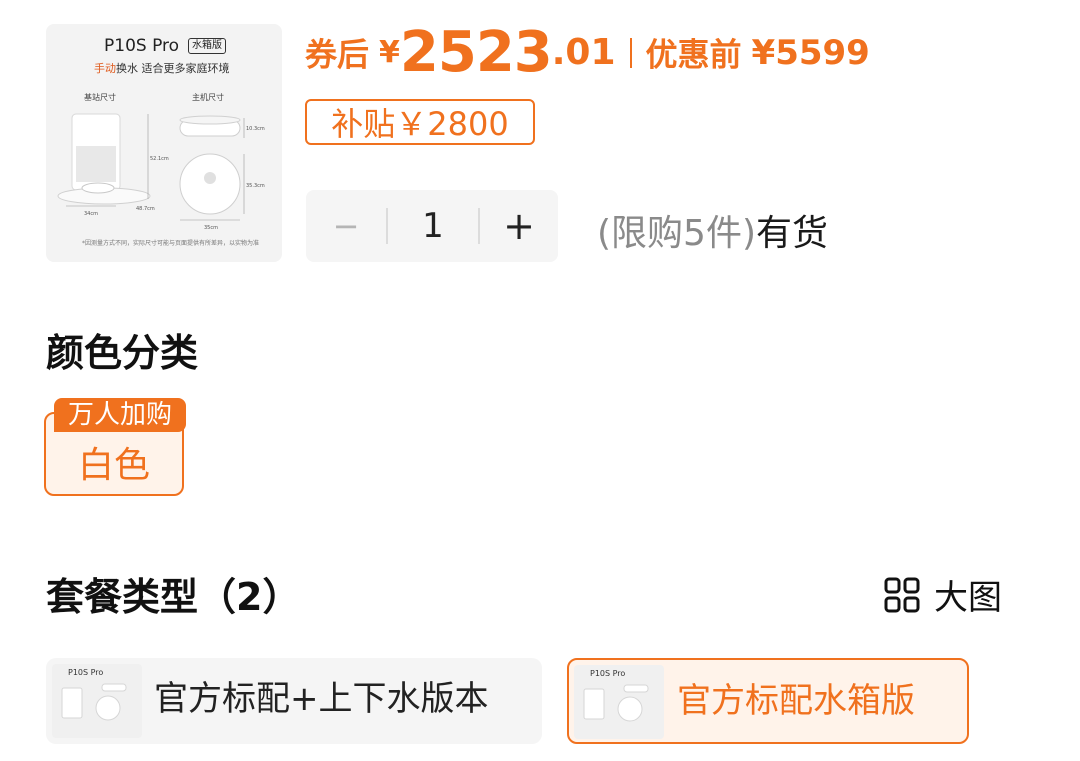 The image size is (1080, 761). I want to click on coupon-label: 券后, so click(337, 54).